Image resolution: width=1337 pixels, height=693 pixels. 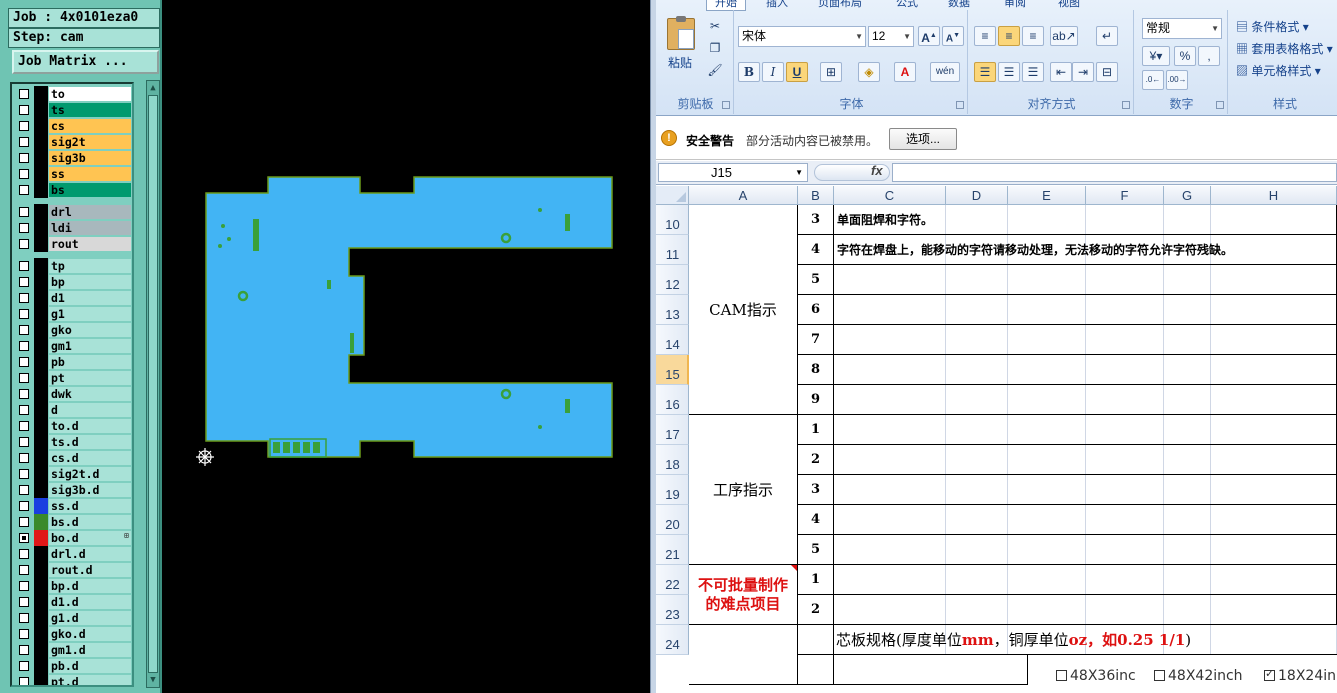 I want to click on column-header: H, so click(x=1274, y=195).